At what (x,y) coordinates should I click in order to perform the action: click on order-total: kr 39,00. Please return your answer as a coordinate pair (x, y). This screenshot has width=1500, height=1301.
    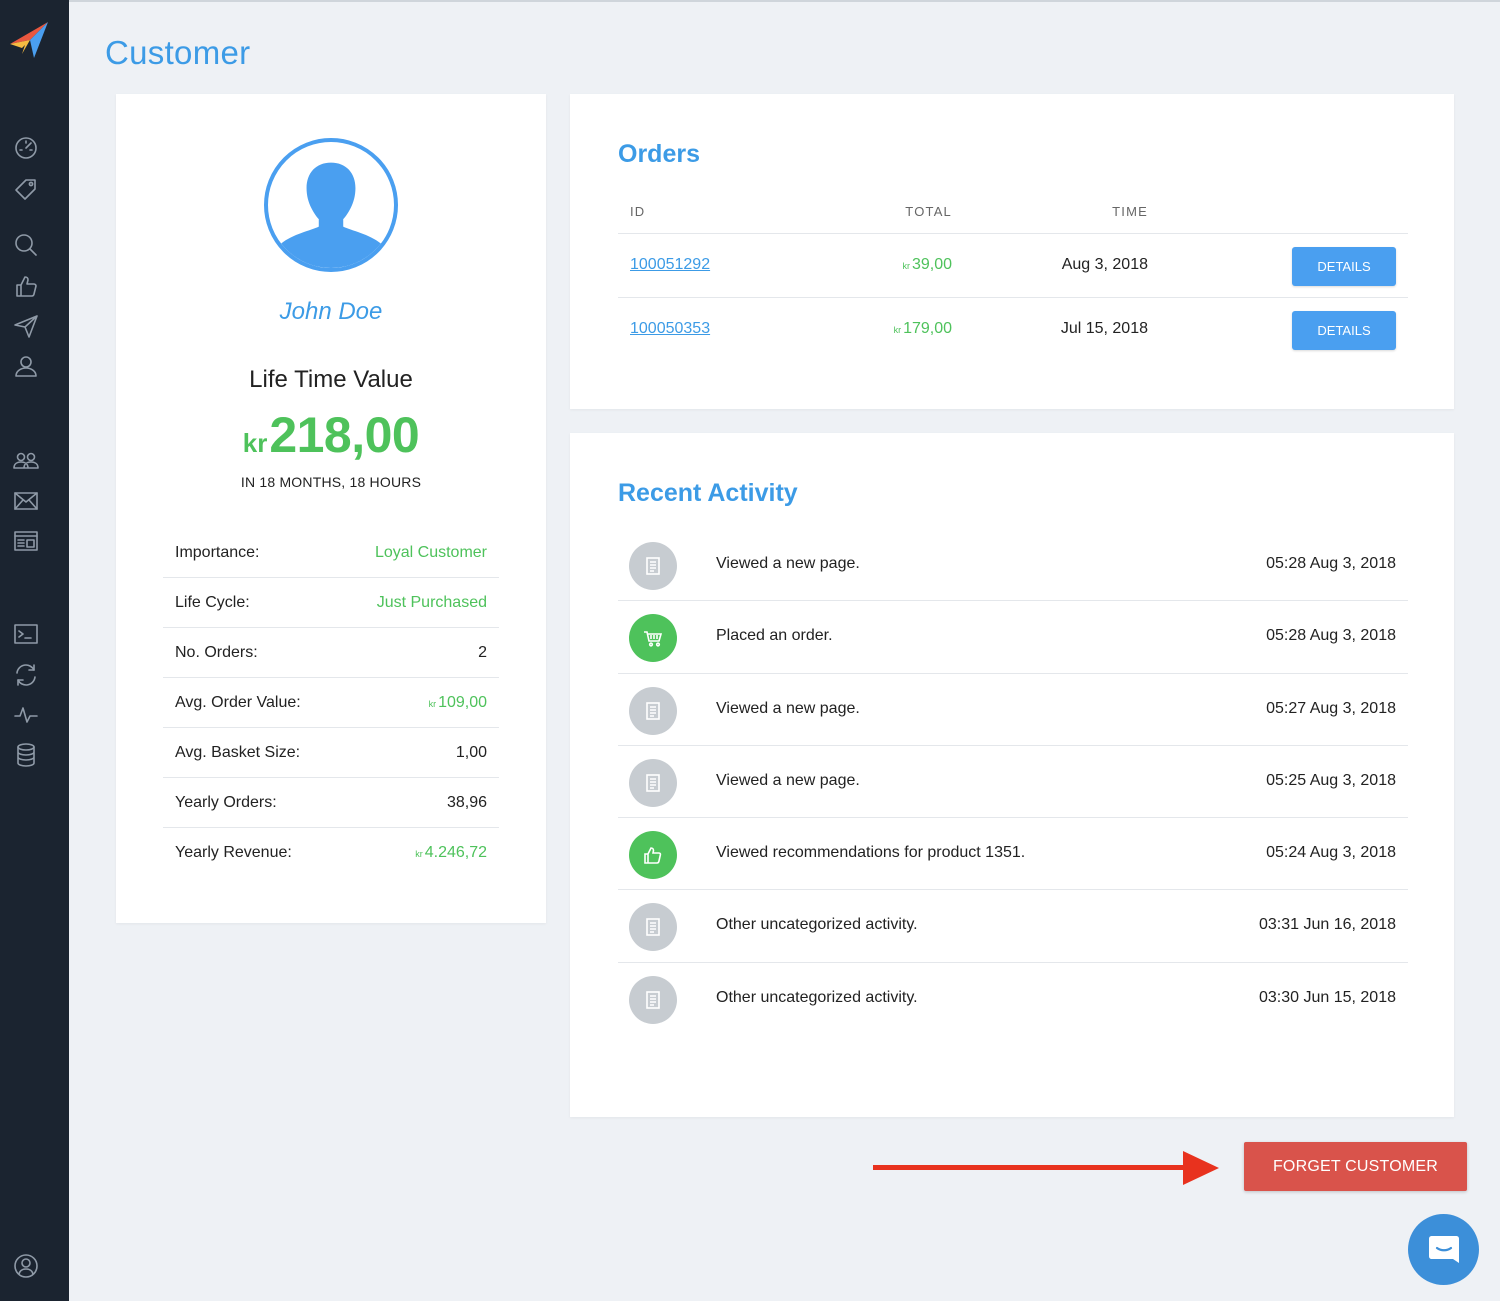
    Looking at the image, I should click on (927, 265).